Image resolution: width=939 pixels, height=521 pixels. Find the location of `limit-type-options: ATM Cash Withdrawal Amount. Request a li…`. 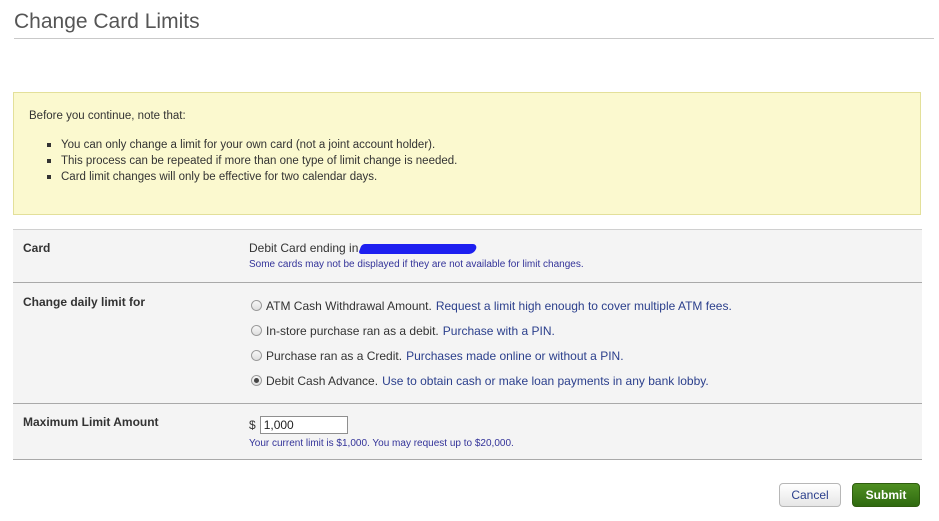

limit-type-options: ATM Cash Withdrawal Amount. Request a li… is located at coordinates (491, 343).